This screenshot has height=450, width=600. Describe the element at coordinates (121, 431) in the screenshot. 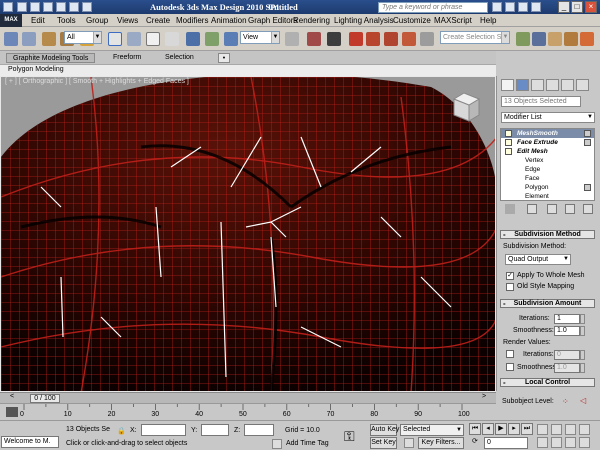

I see `lock-selection-icon: 🔒` at that location.